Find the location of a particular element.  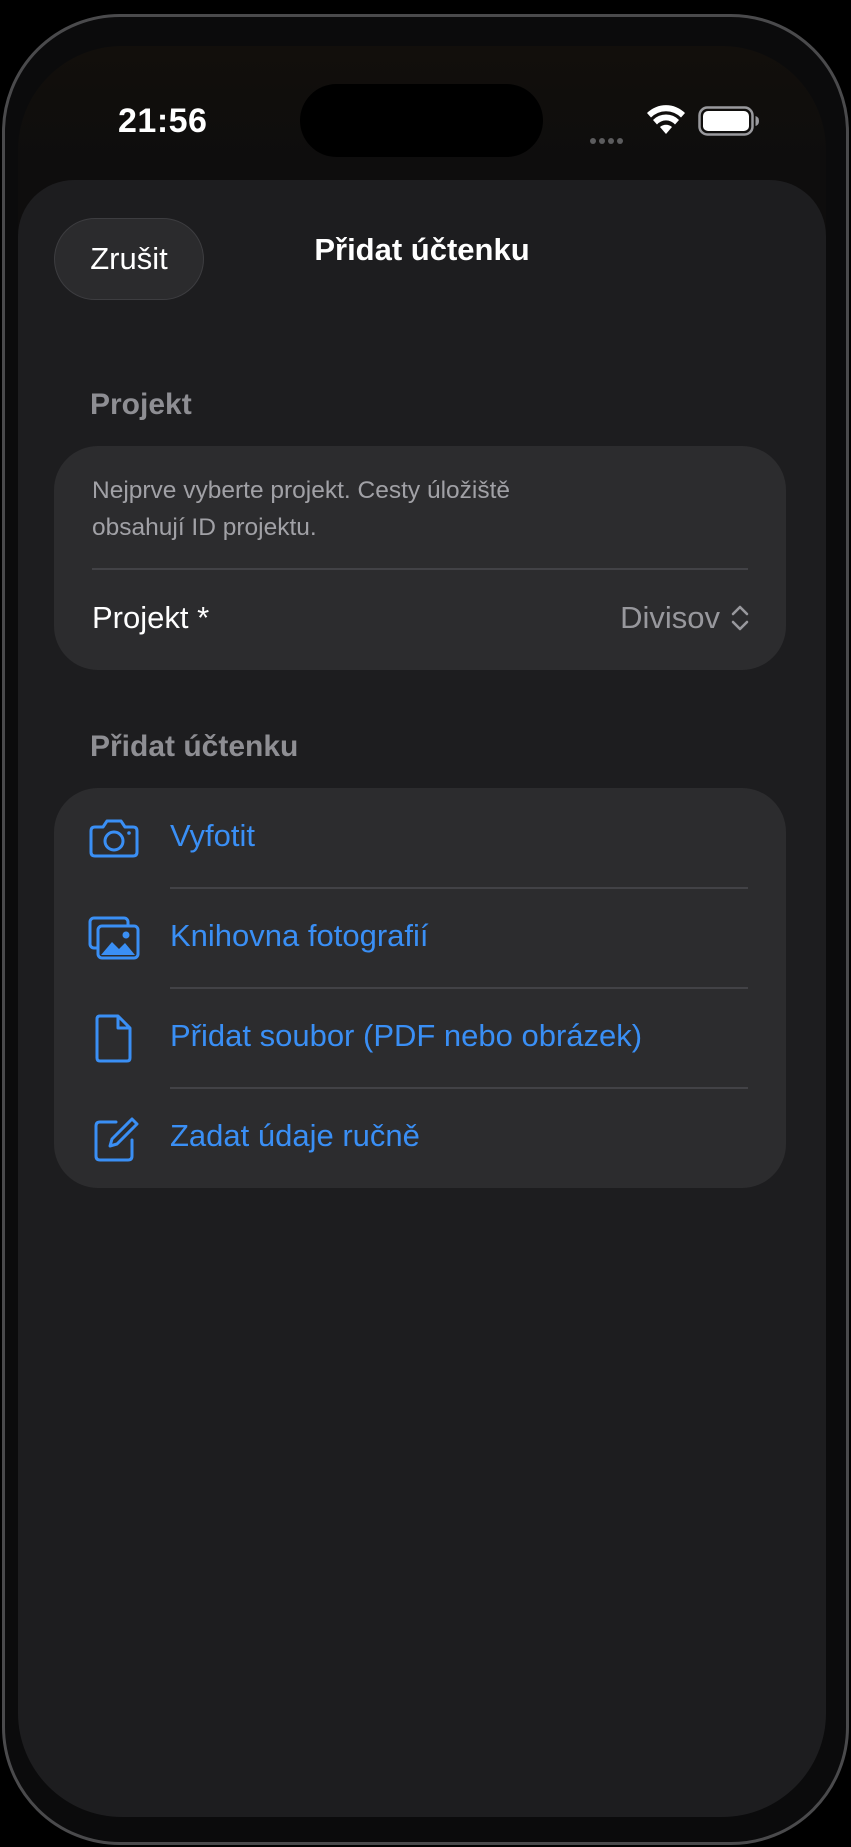

photo-library-icon is located at coordinates (114, 938).